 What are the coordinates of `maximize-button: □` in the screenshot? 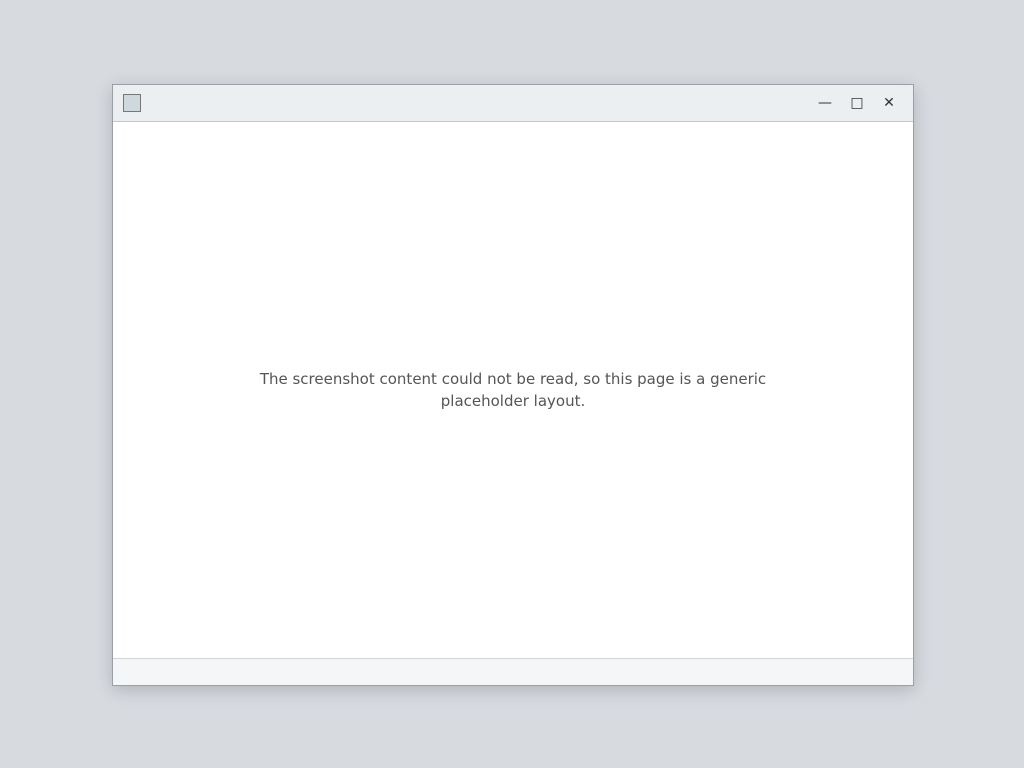 It's located at (857, 103).